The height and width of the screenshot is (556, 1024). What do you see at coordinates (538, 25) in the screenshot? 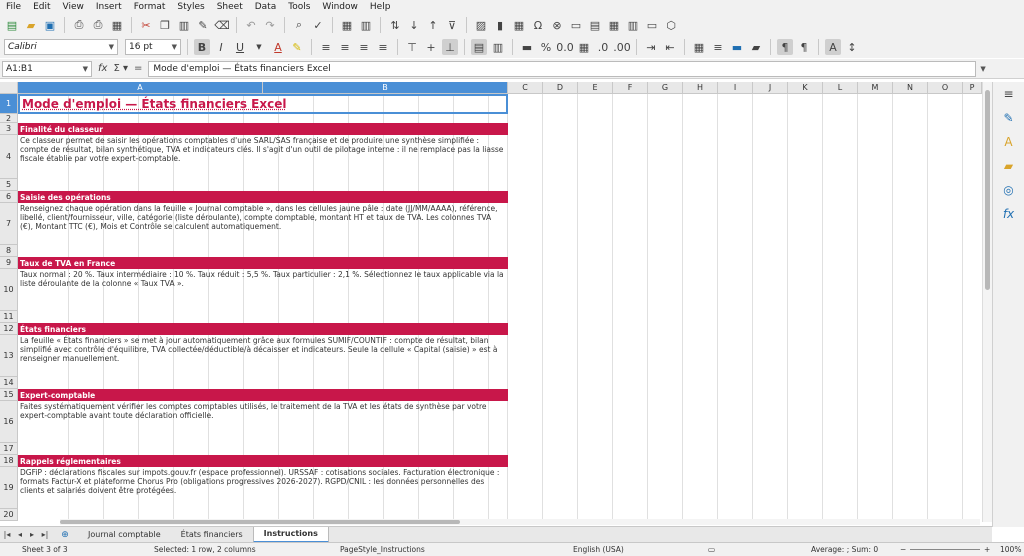
I see `special-character-icon: Ω` at bounding box center [538, 25].